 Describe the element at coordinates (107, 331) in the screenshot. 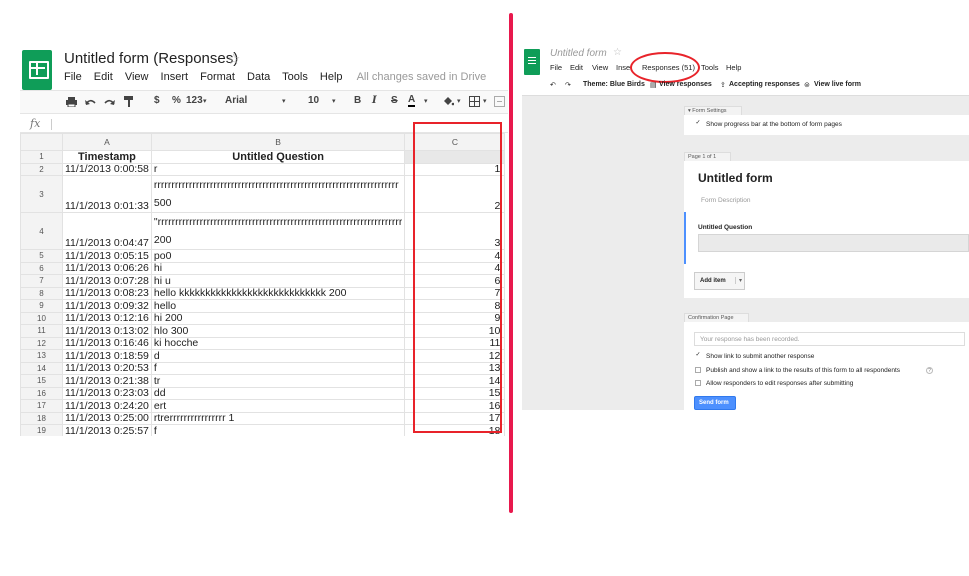

I see `timestamp-cell: 11/1/2013 0:13:02` at that location.